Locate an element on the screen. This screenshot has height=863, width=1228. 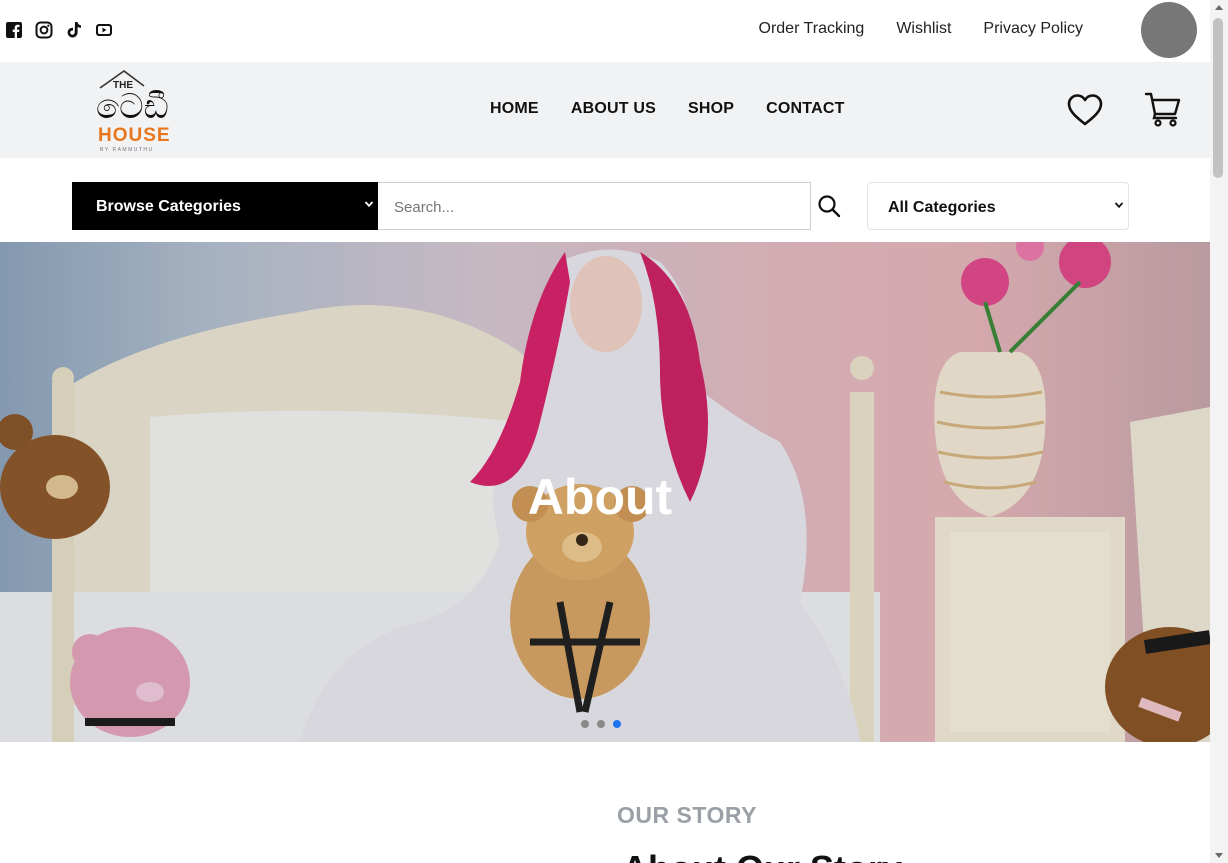
browse-categories-select: Browse Categories is located at coordinates (225, 206).